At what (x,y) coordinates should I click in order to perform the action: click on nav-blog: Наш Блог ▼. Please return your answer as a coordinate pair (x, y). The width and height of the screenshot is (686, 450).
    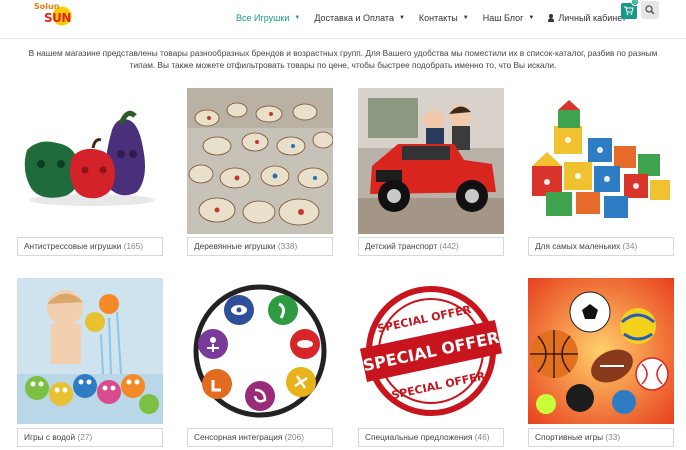
    Looking at the image, I should click on (509, 18).